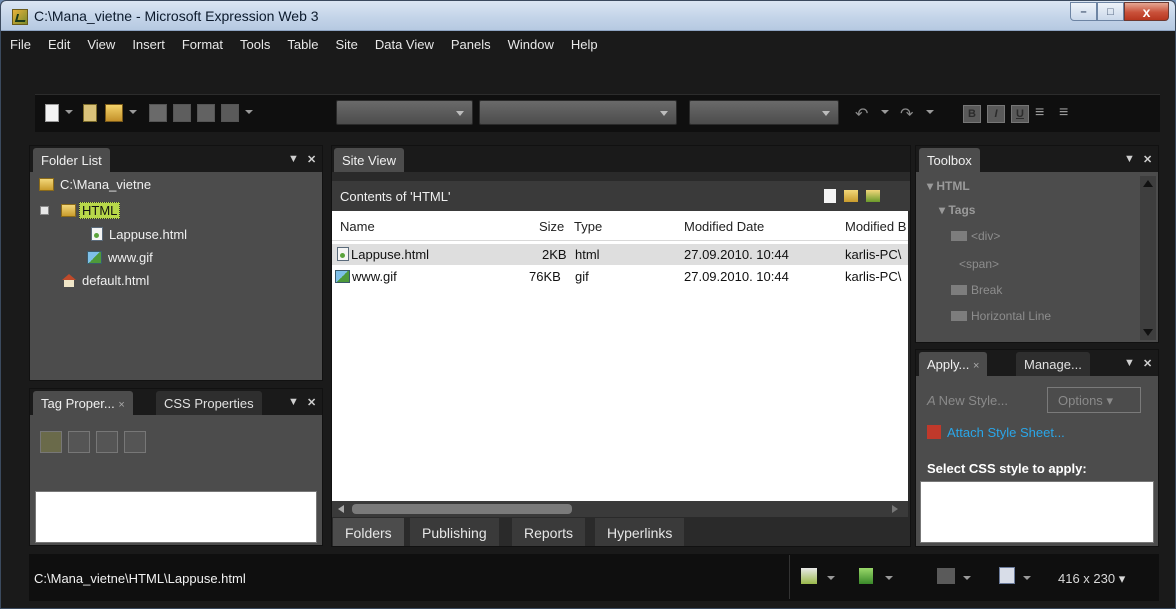 This screenshot has width=1176, height=609. Describe the element at coordinates (44, 210) in the screenshot. I see `collapse-icon` at that location.